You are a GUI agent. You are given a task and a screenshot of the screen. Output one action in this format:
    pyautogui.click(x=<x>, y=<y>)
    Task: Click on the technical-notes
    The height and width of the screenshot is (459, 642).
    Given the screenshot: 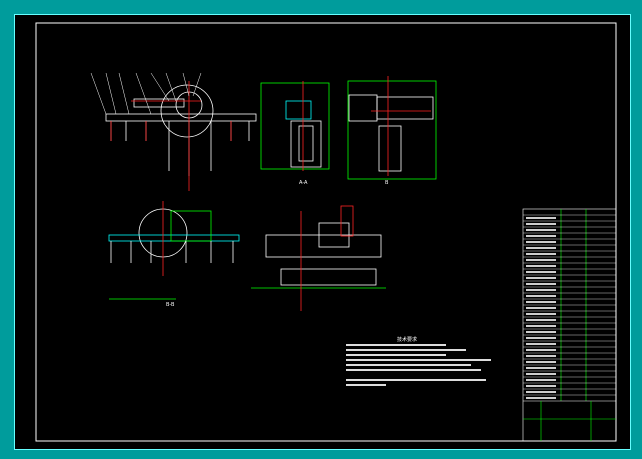 What is the action you would take?
    pyautogui.click(x=418, y=365)
    